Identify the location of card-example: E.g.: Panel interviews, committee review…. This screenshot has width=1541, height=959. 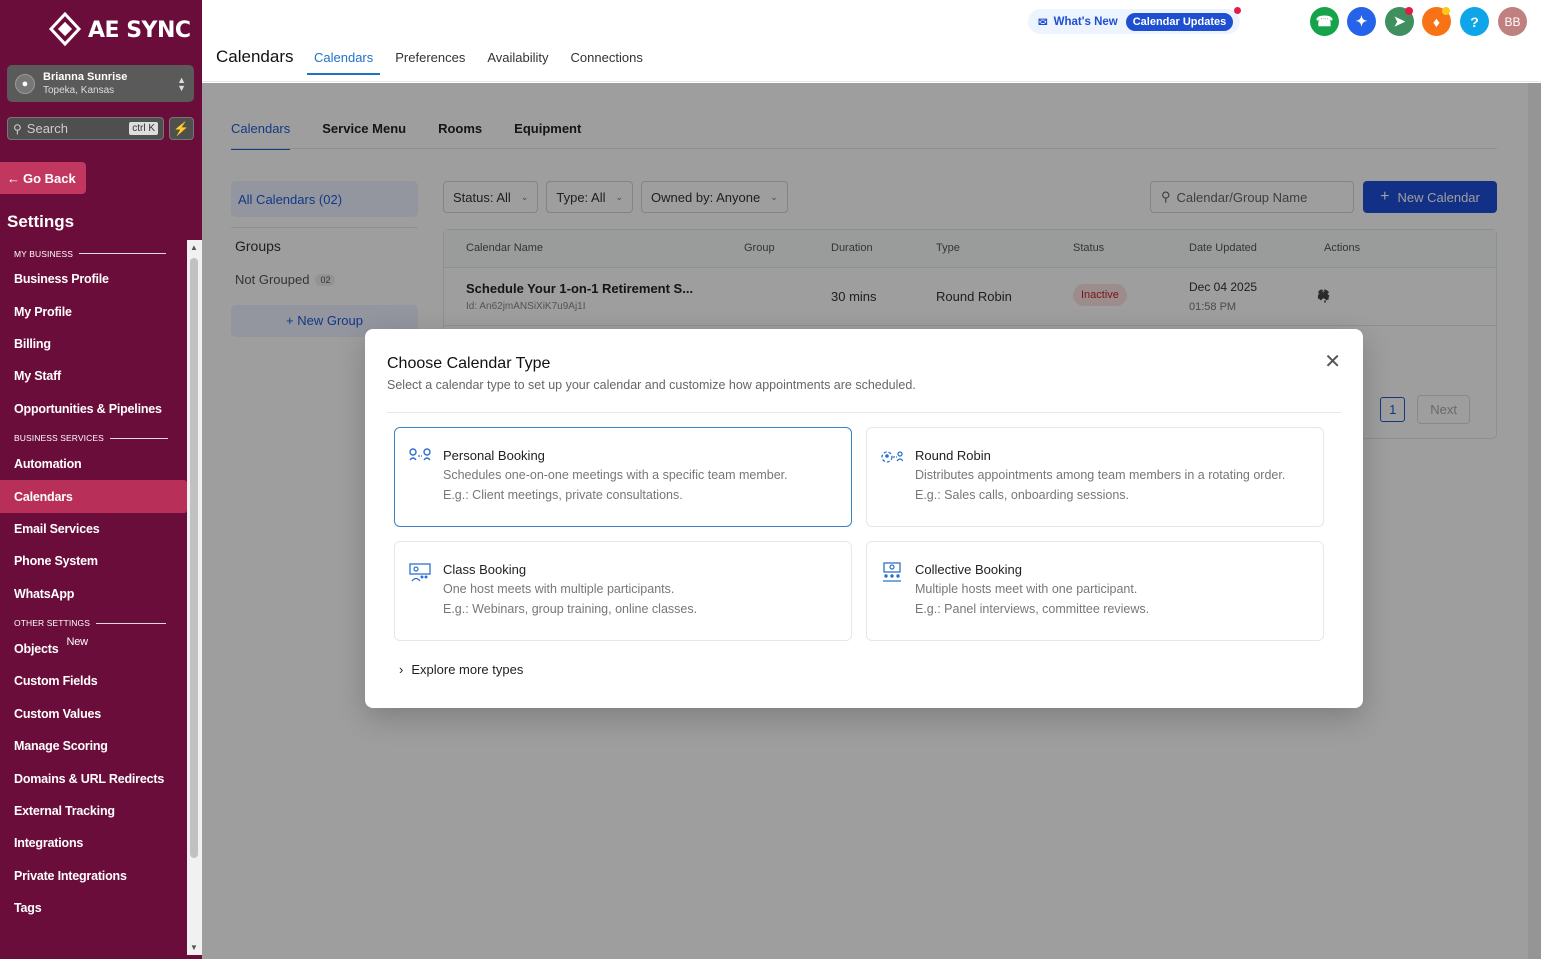
(1032, 609).